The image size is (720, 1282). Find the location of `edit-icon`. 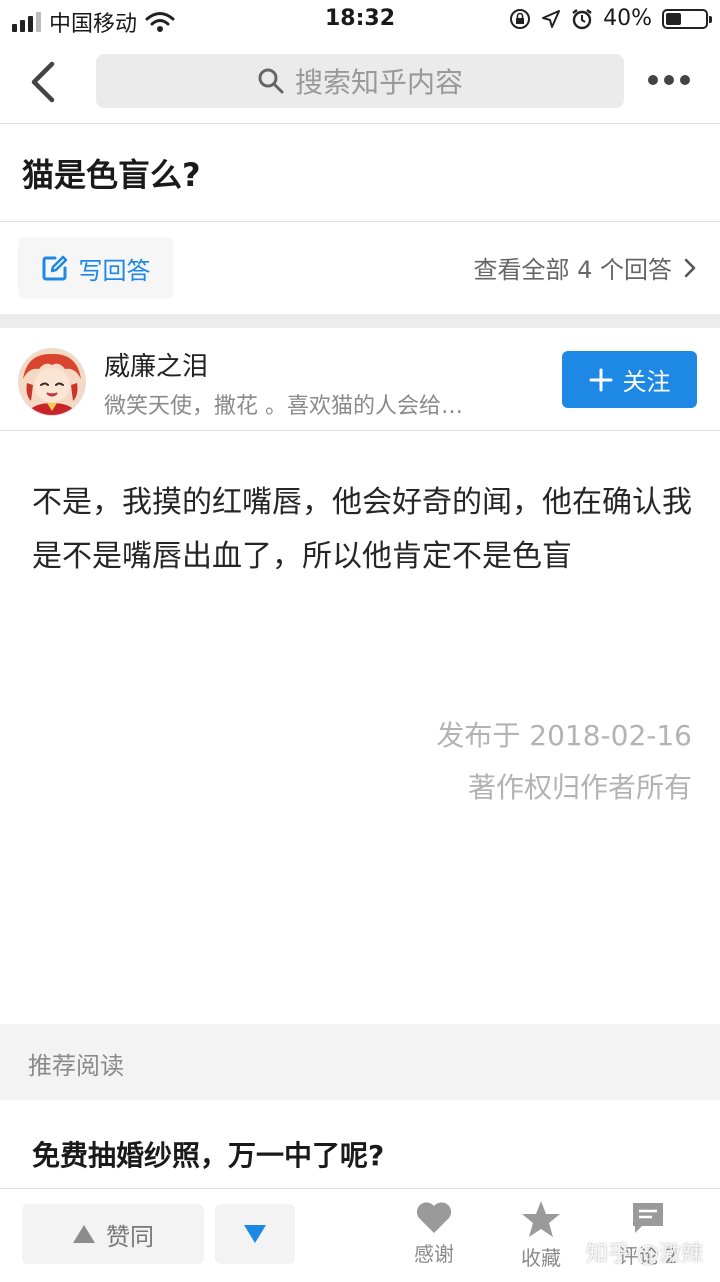

edit-icon is located at coordinates (54, 268).